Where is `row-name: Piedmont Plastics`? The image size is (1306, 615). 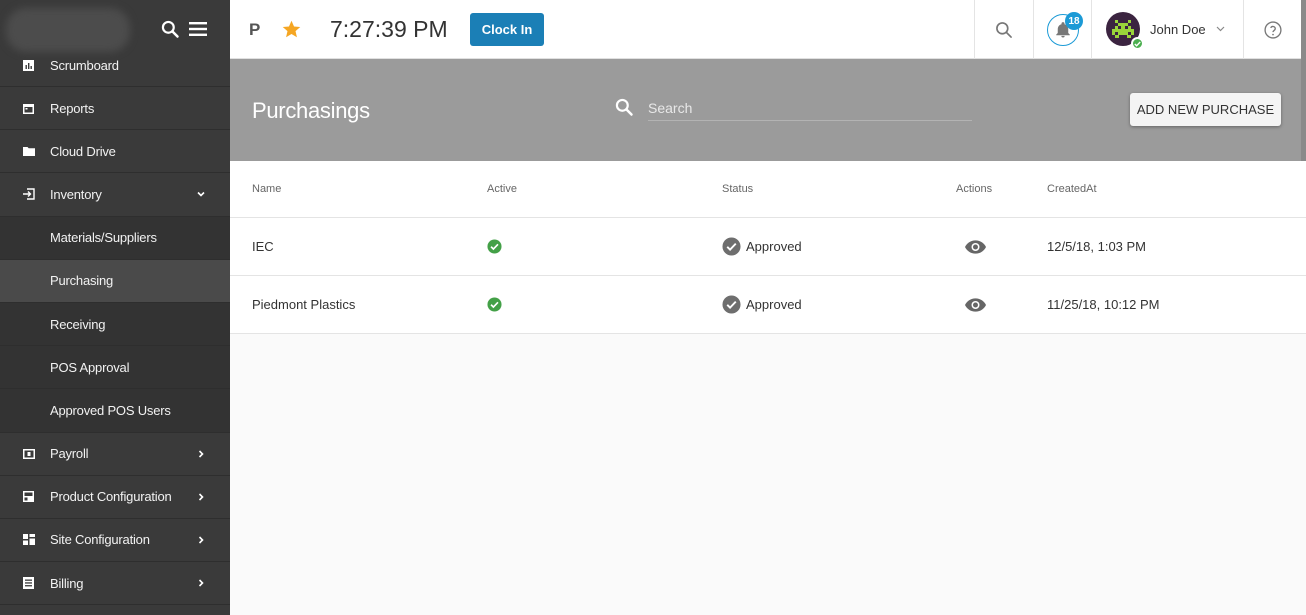 row-name: Piedmont Plastics is located at coordinates (304, 304).